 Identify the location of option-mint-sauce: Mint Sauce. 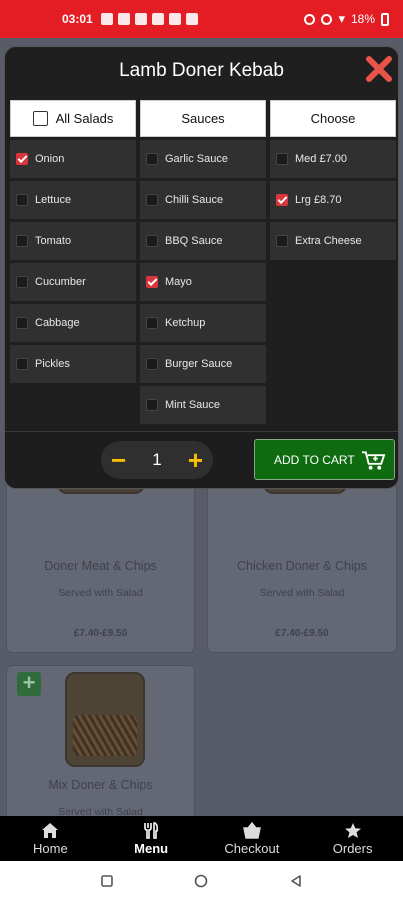
(203, 405).